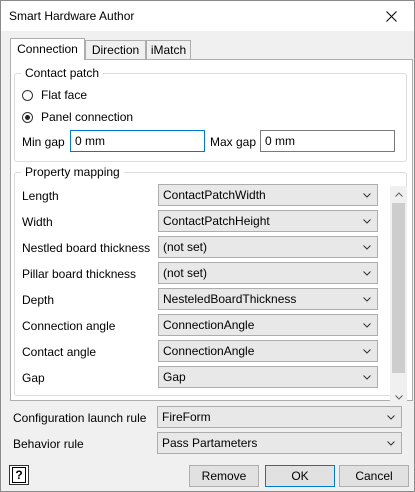  I want to click on connection-angle-select: ConnectionAngle, so click(268, 325).